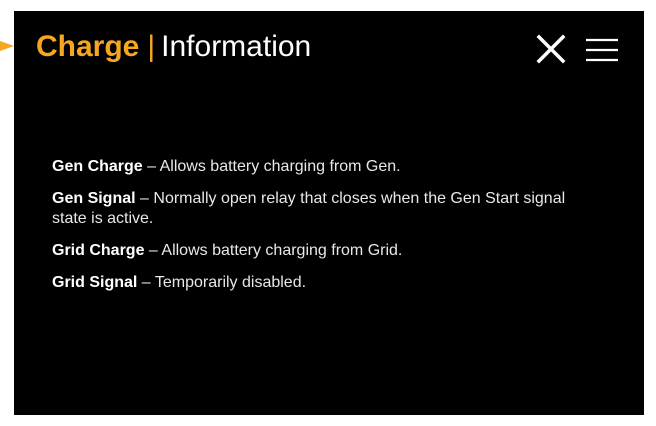 The image size is (656, 426). Describe the element at coordinates (282, 250) in the screenshot. I see `definition-description: Allows battery charging from Grid.` at that location.